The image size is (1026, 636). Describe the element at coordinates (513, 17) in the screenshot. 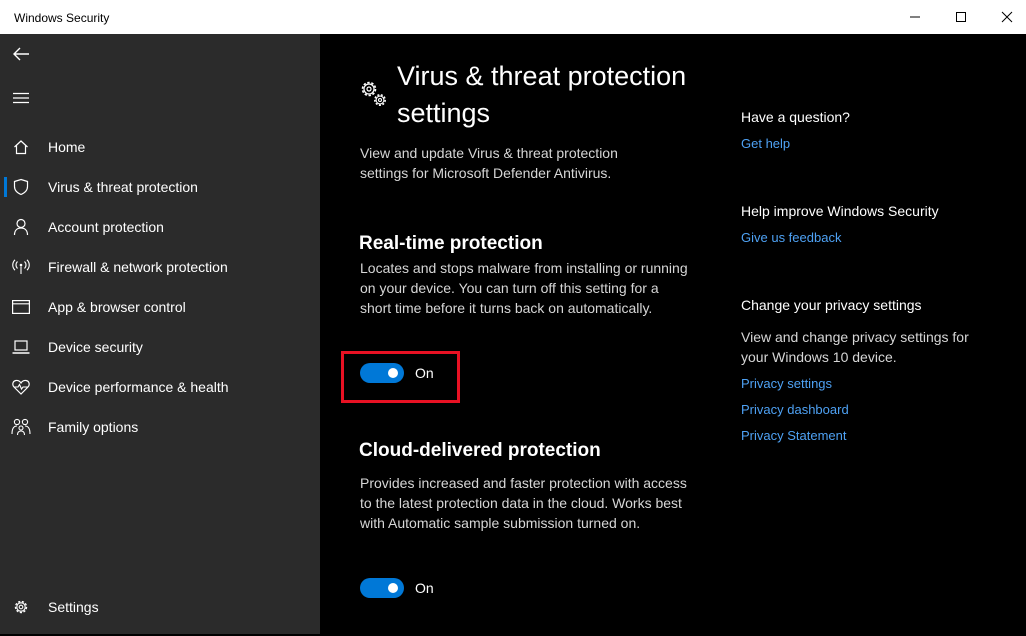

I see `title-bar: Windows Security` at that location.